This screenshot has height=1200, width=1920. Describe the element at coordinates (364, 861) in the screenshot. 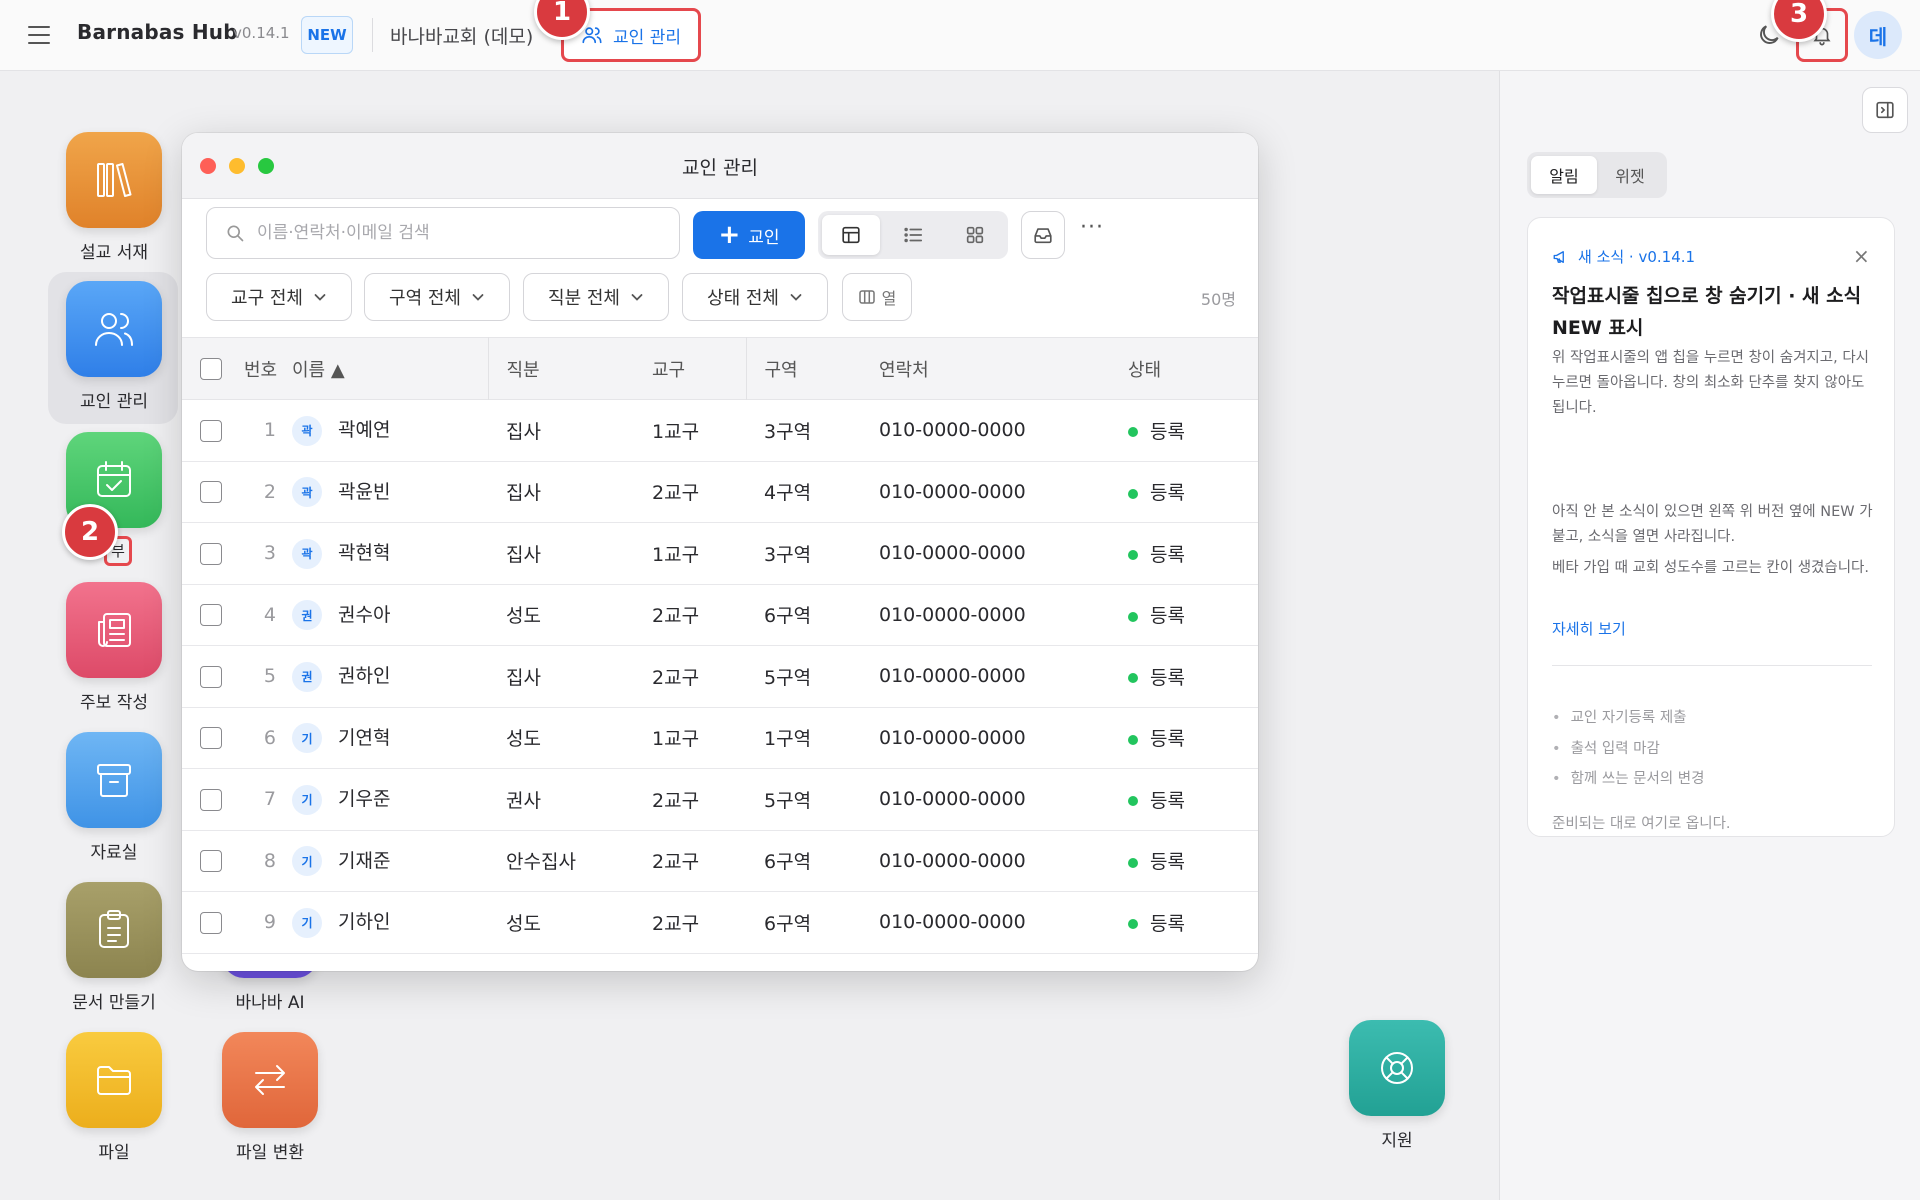

I see `member-name: 기재준` at that location.